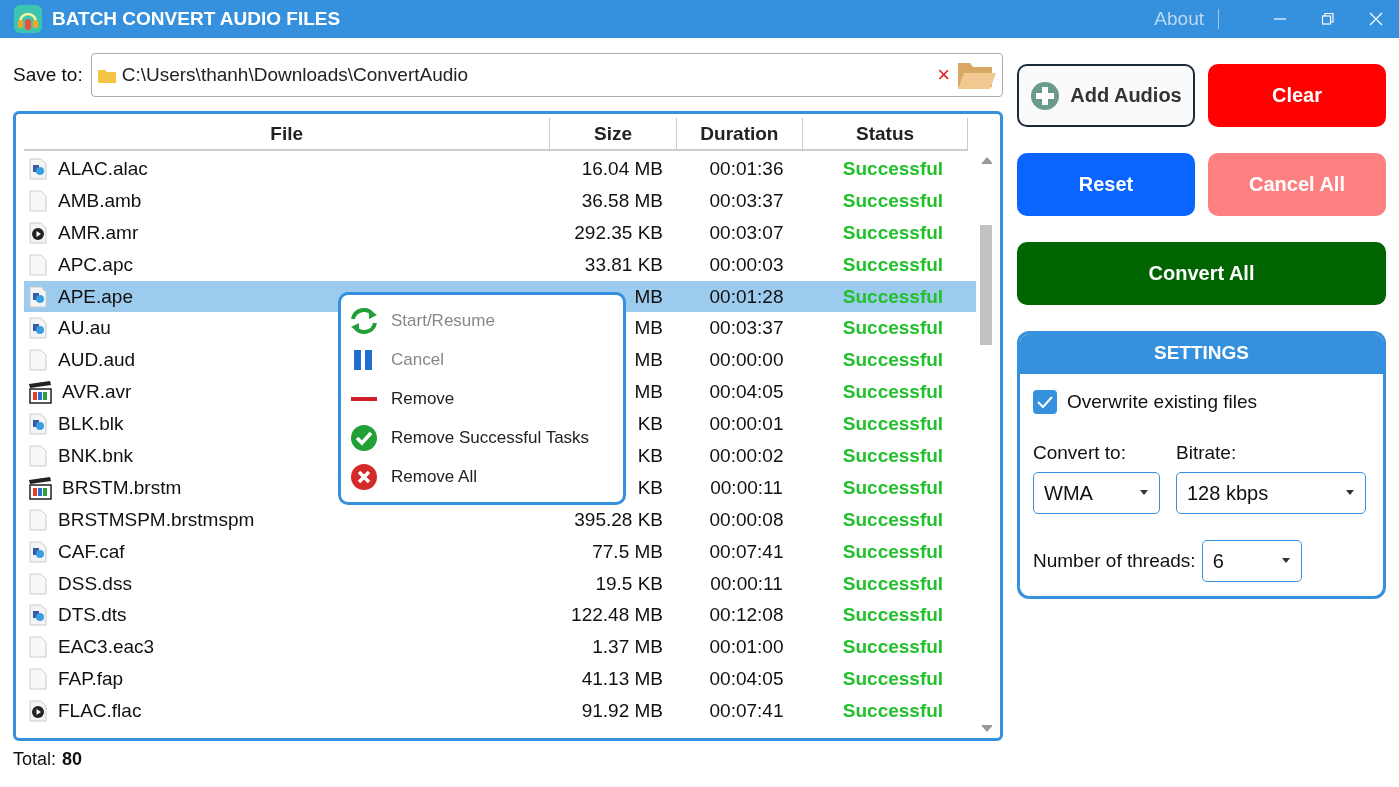  What do you see at coordinates (100, 200) in the screenshot?
I see `file-name: AMB.amb` at bounding box center [100, 200].